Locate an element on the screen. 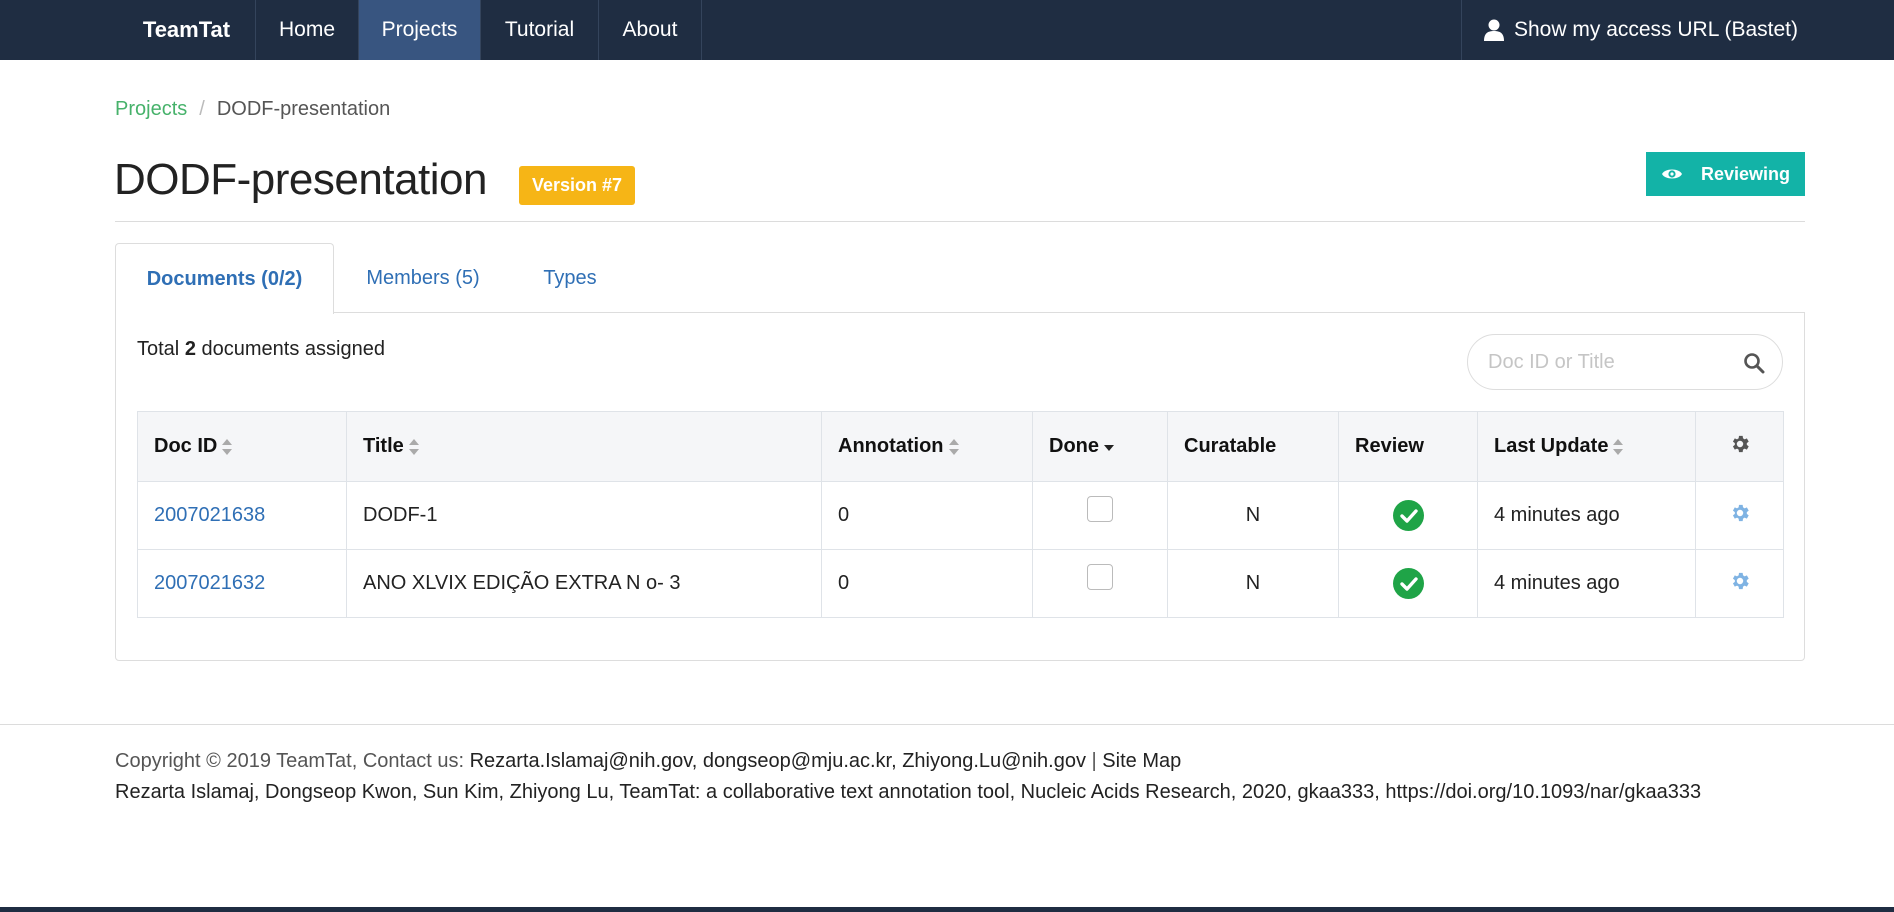 The width and height of the screenshot is (1894, 912). gear-icon is located at coordinates (1740, 443).